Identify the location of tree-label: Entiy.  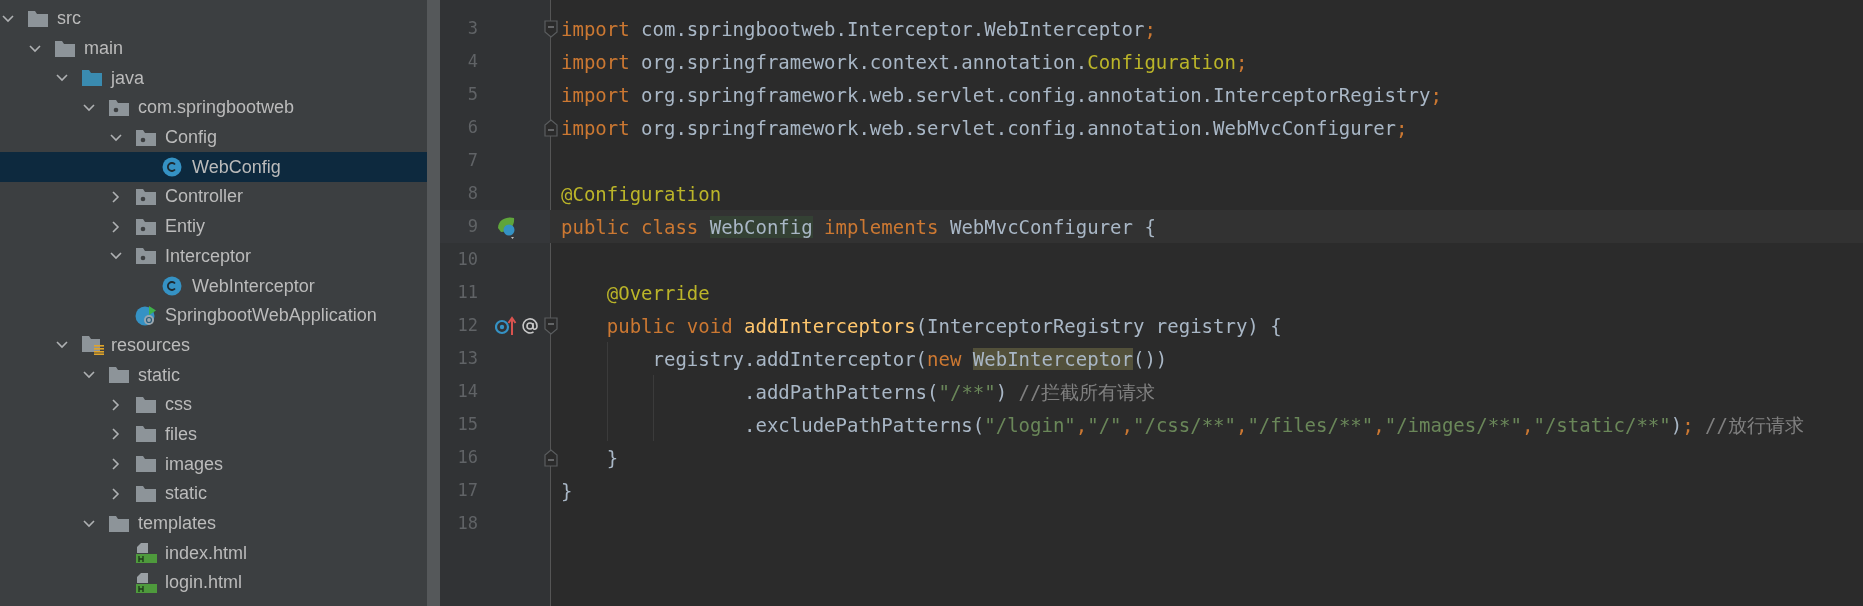
(185, 227).